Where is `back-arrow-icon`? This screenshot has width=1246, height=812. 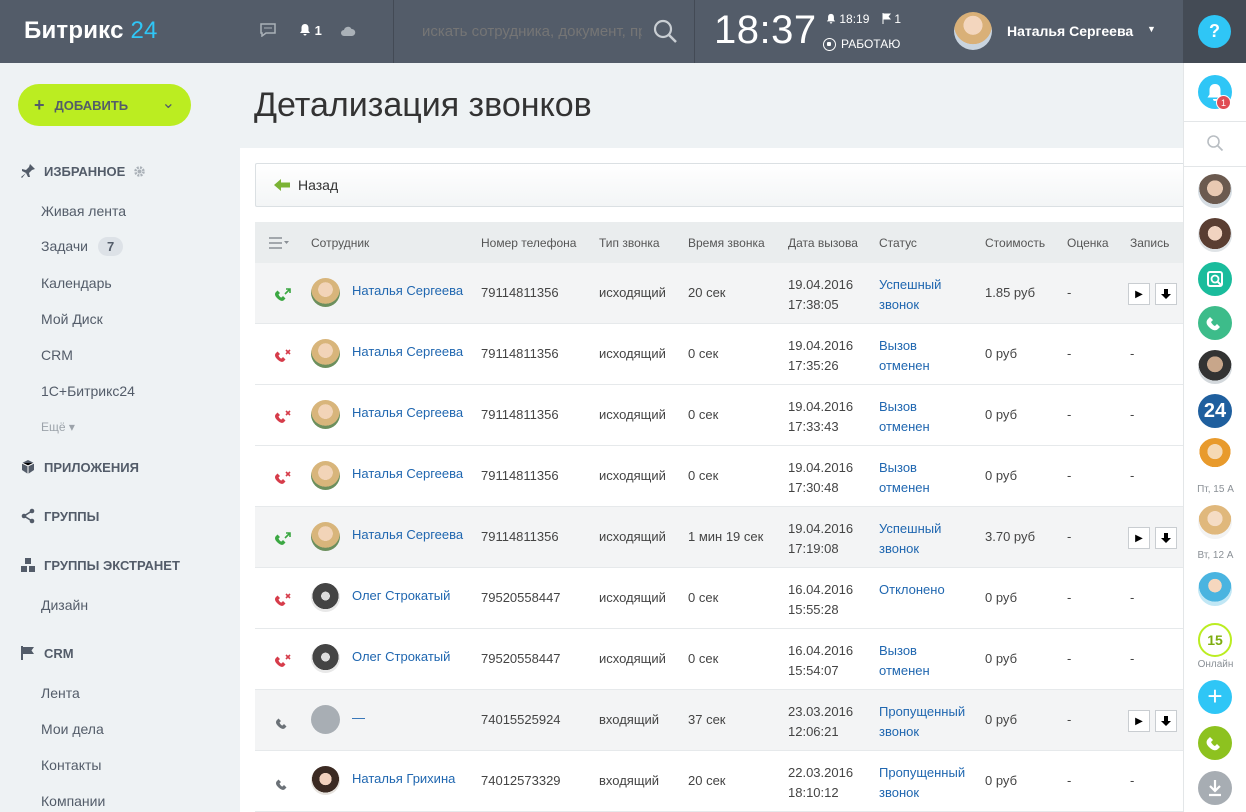 back-arrow-icon is located at coordinates (282, 185).